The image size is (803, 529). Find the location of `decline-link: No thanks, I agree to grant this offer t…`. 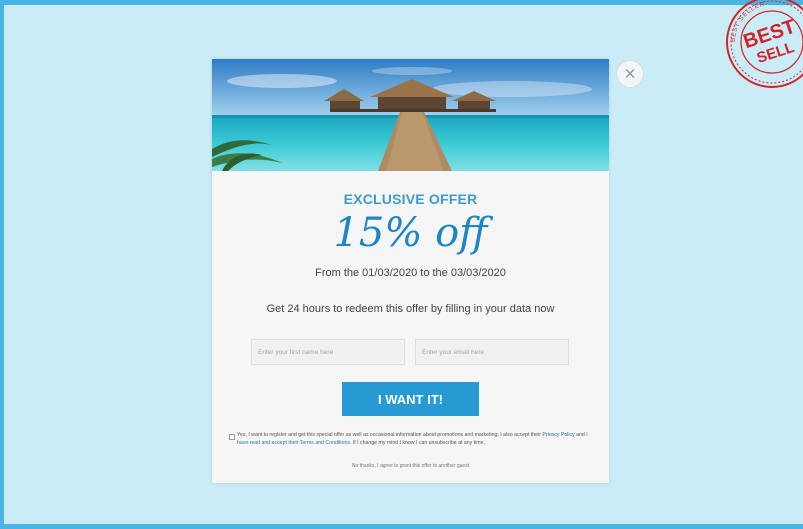

decline-link: No thanks, I agree to grant this offer t… is located at coordinates (410, 466).